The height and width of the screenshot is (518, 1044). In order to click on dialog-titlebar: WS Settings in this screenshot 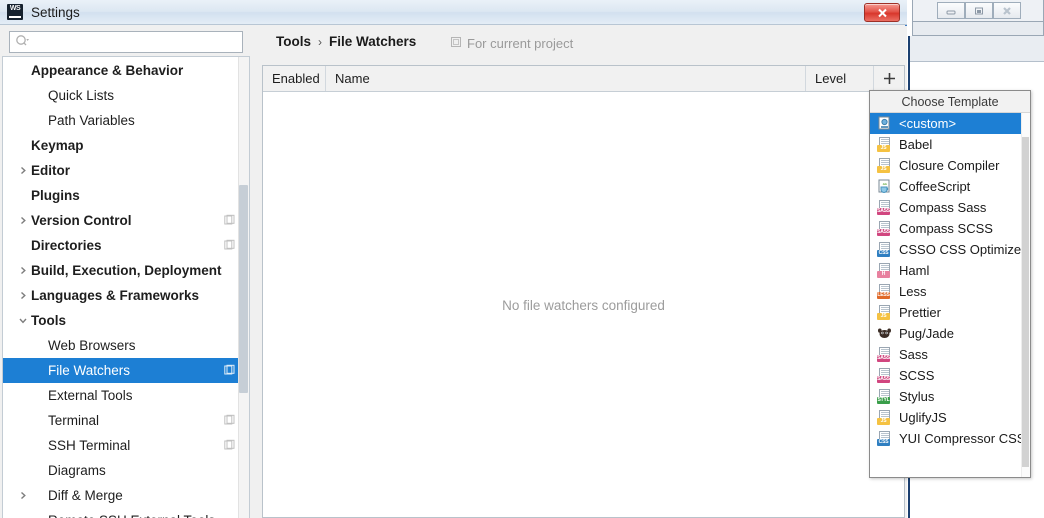, I will do `click(453, 12)`.